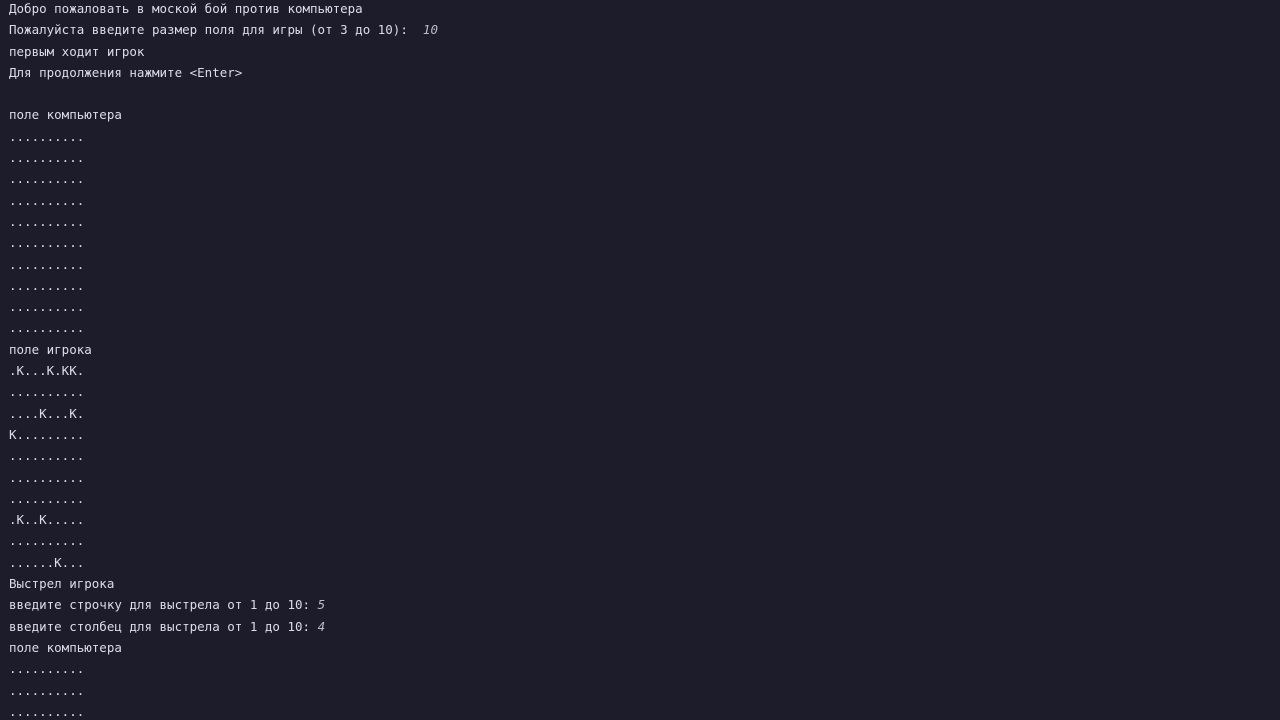 The image size is (1280, 720). I want to click on first-turn-message: первым ходит игрок, so click(77, 51).